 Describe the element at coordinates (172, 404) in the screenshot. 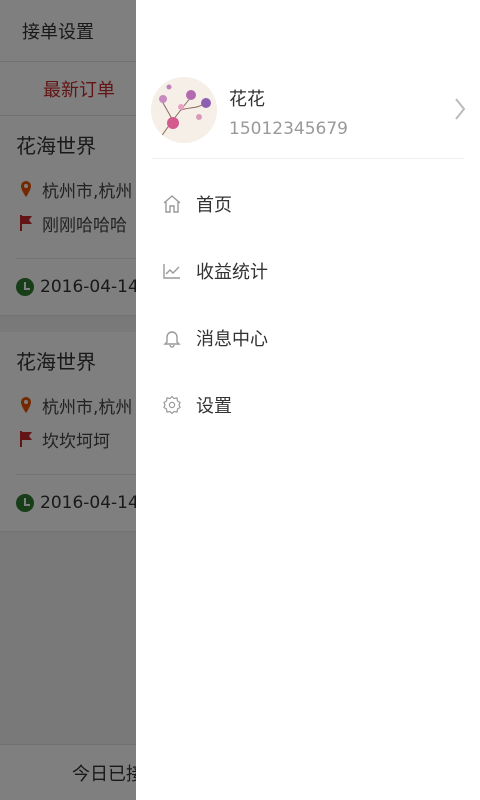

I see `gear-icon` at that location.